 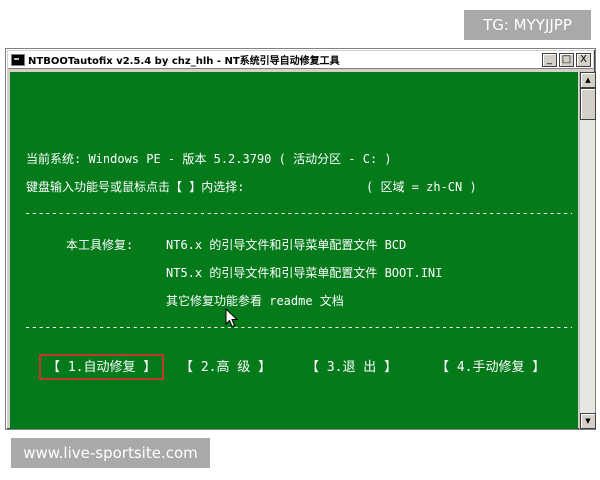 I want to click on scroll-up-button: ▲, so click(x=588, y=80).